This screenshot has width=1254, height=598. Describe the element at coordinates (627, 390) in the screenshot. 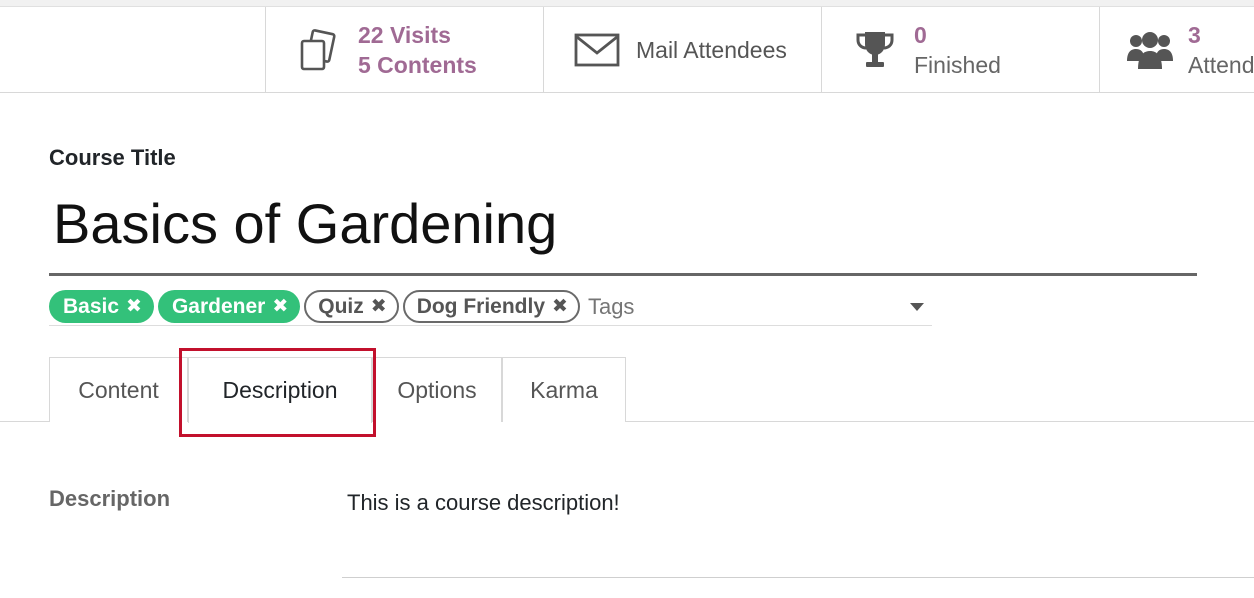

I see `notebook-tabs: Content Description Options Karma` at that location.